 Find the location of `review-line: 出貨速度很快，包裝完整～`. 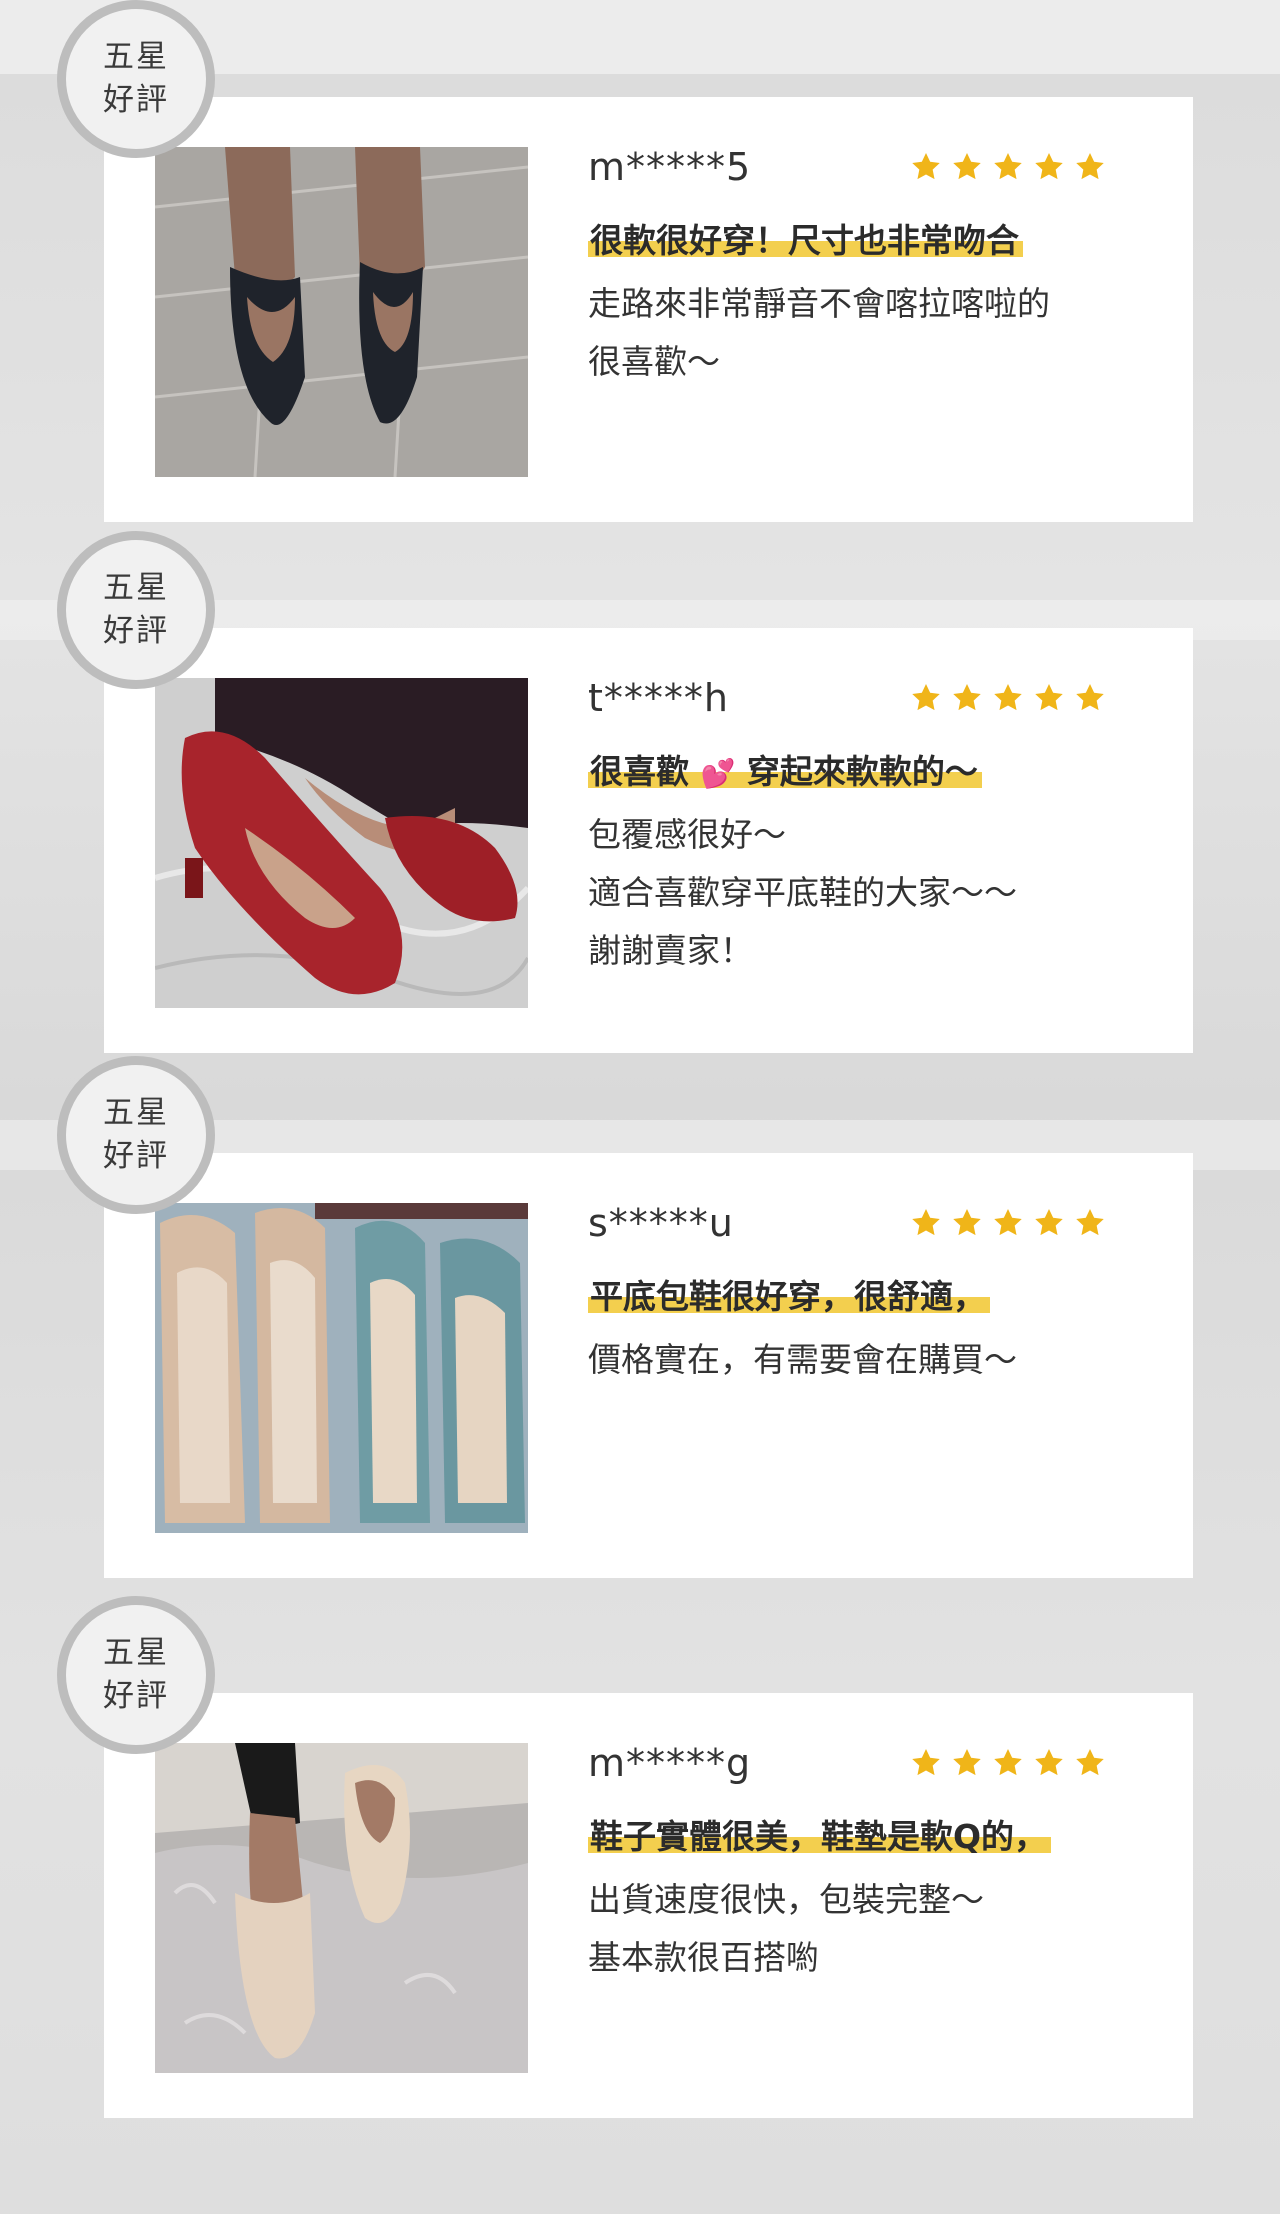

review-line: 出貨速度很快，包裝完整～ is located at coordinates (786, 1899).